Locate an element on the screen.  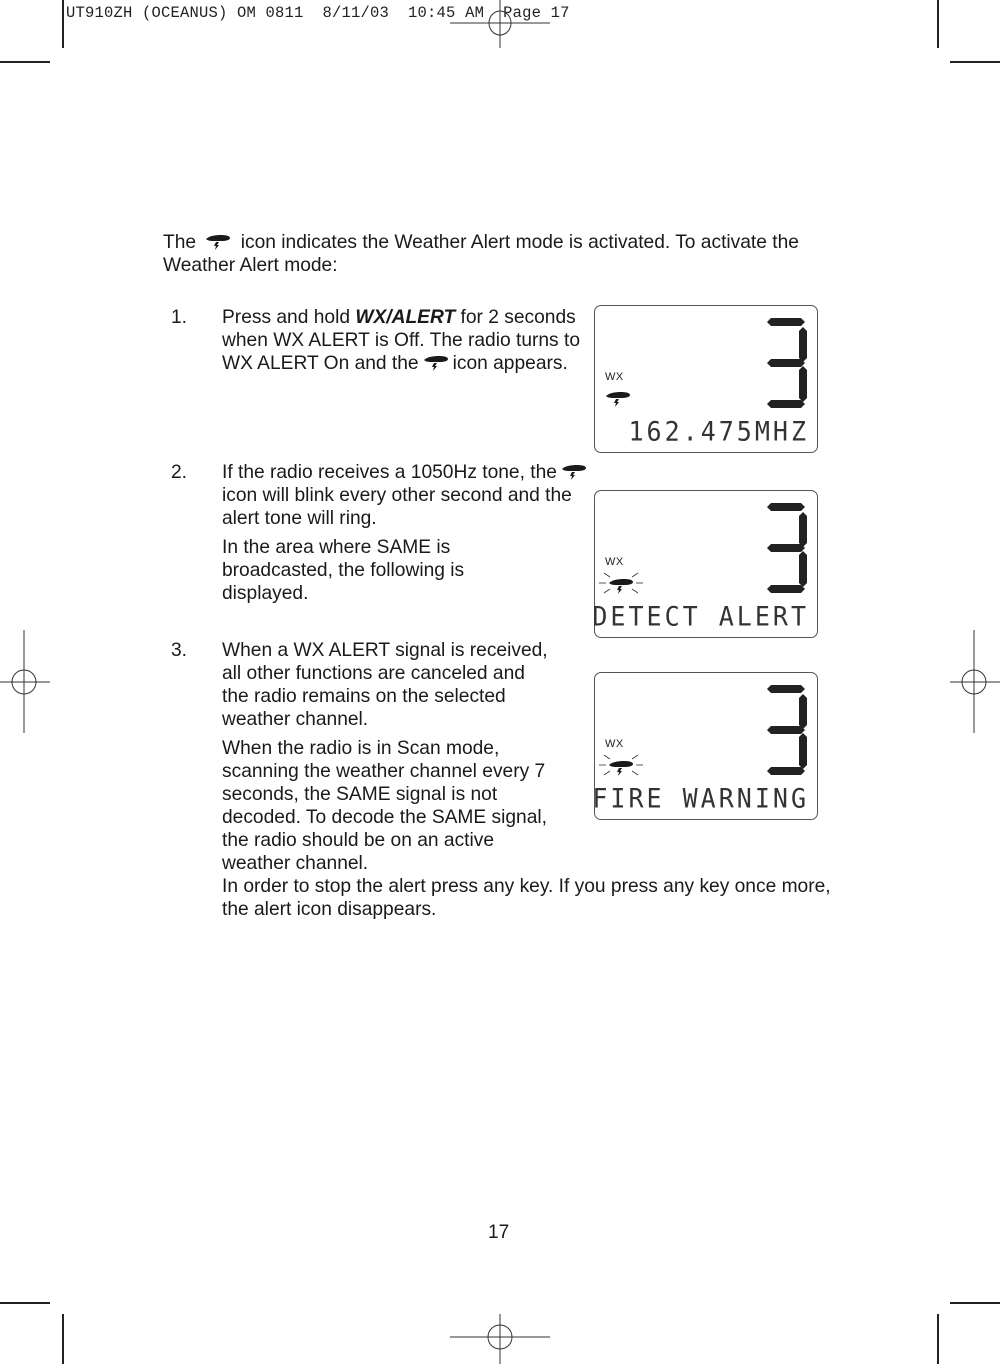
lcd-display-detect-alert: WX DETECT ALERT is located at coordinates (705, 564).